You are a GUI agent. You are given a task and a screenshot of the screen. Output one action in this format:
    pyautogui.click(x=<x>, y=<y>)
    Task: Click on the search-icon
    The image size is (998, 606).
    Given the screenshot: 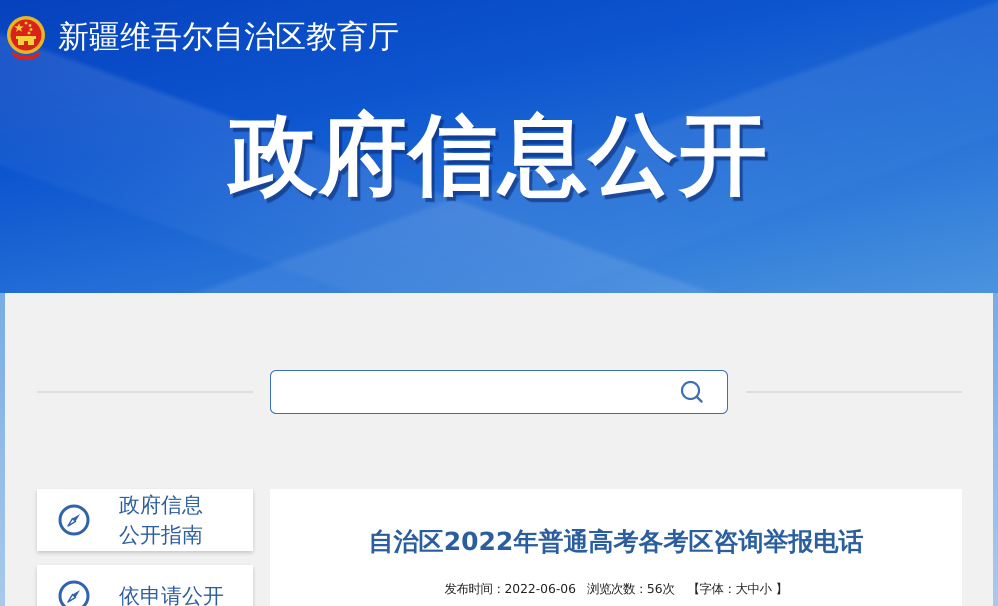 What is the action you would take?
    pyautogui.click(x=692, y=392)
    